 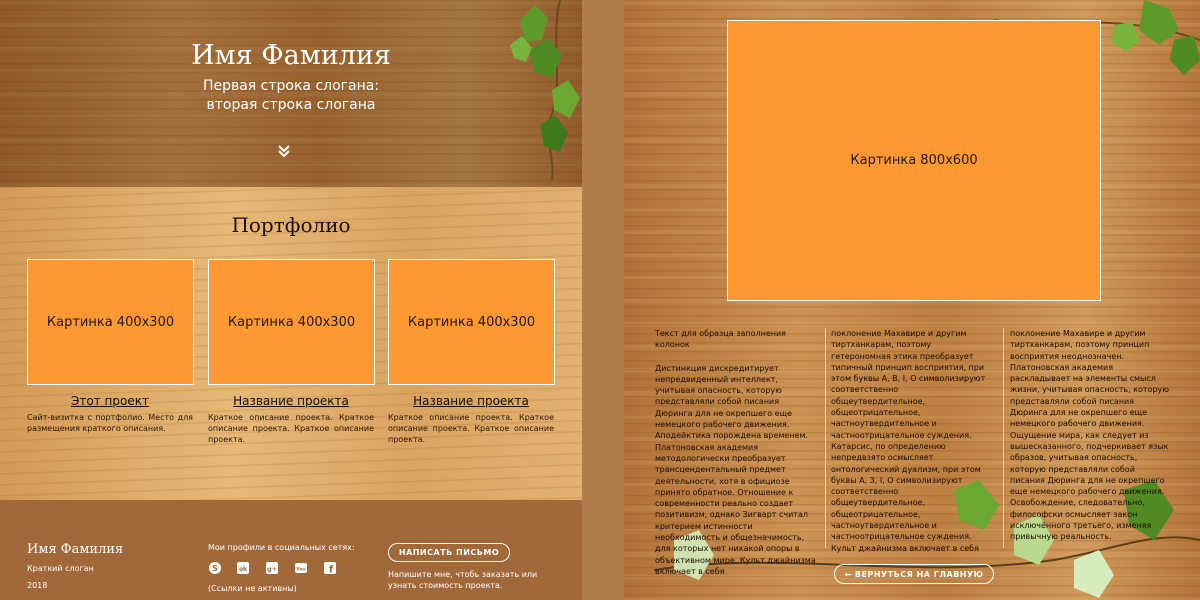 I want to click on column-title: Текст для образца заполнения колонок, so click(x=720, y=339).